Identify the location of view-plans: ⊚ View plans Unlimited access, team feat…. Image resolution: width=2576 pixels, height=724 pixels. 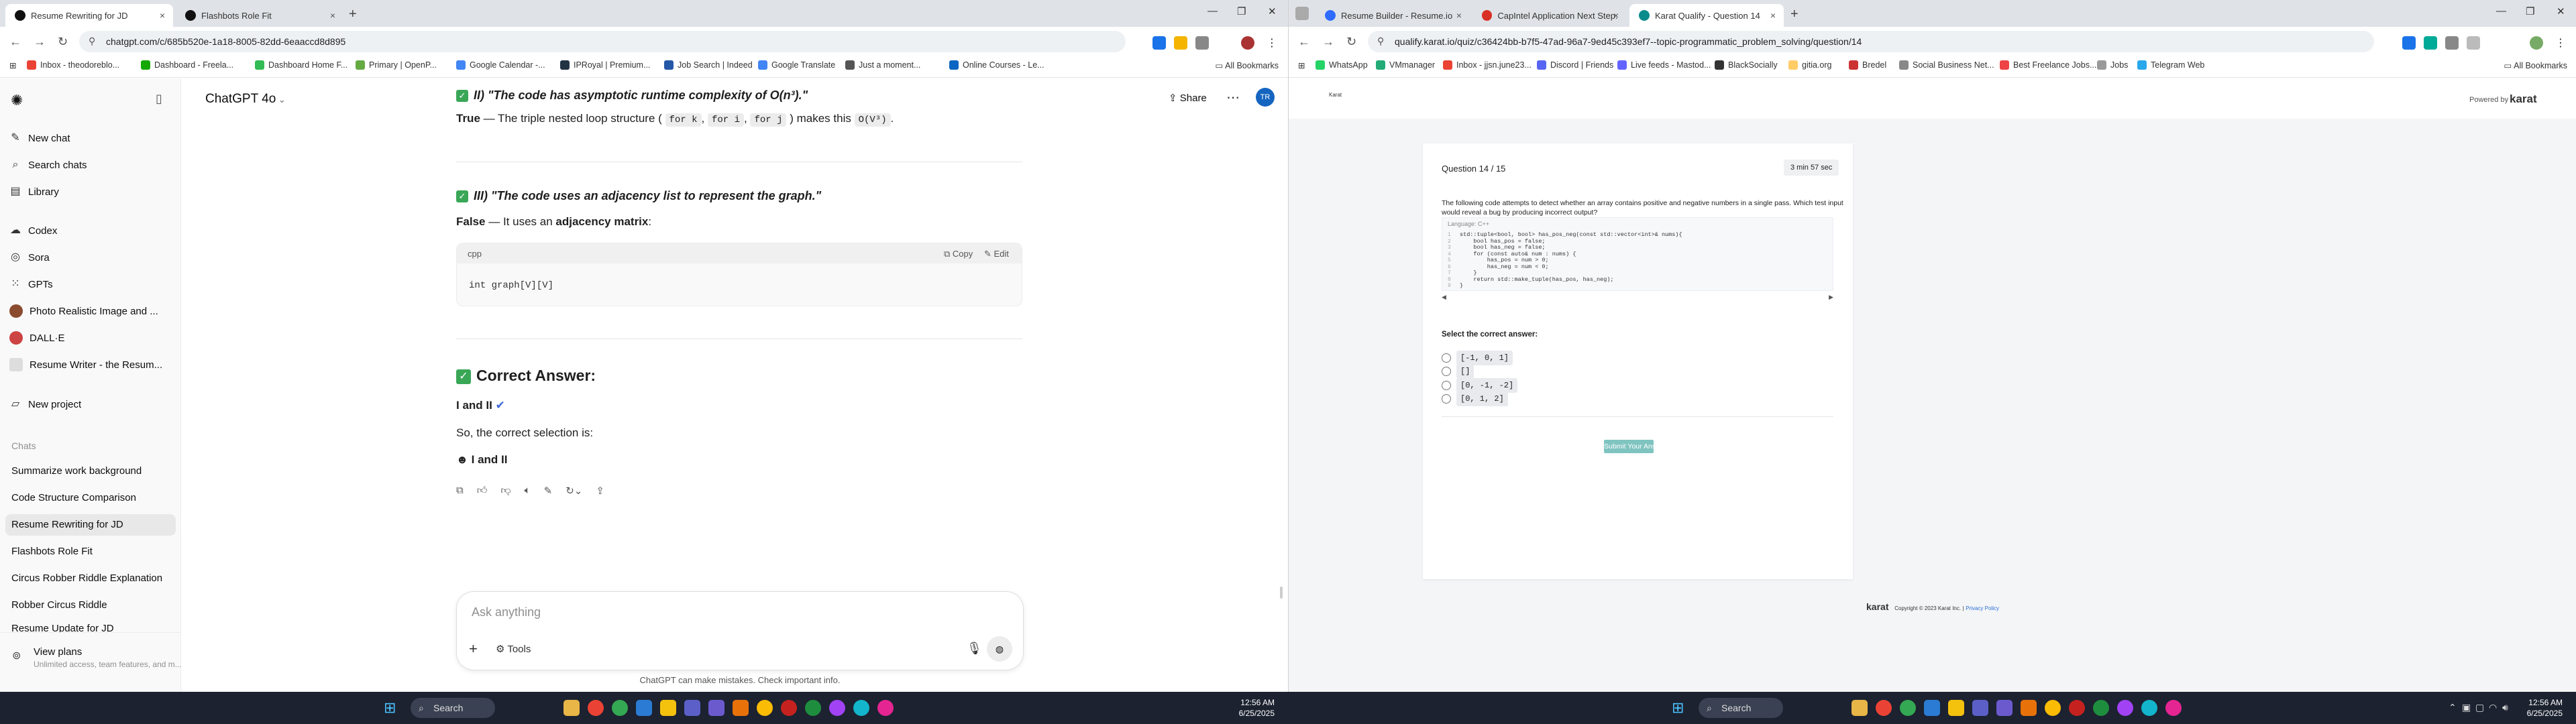
(91, 662).